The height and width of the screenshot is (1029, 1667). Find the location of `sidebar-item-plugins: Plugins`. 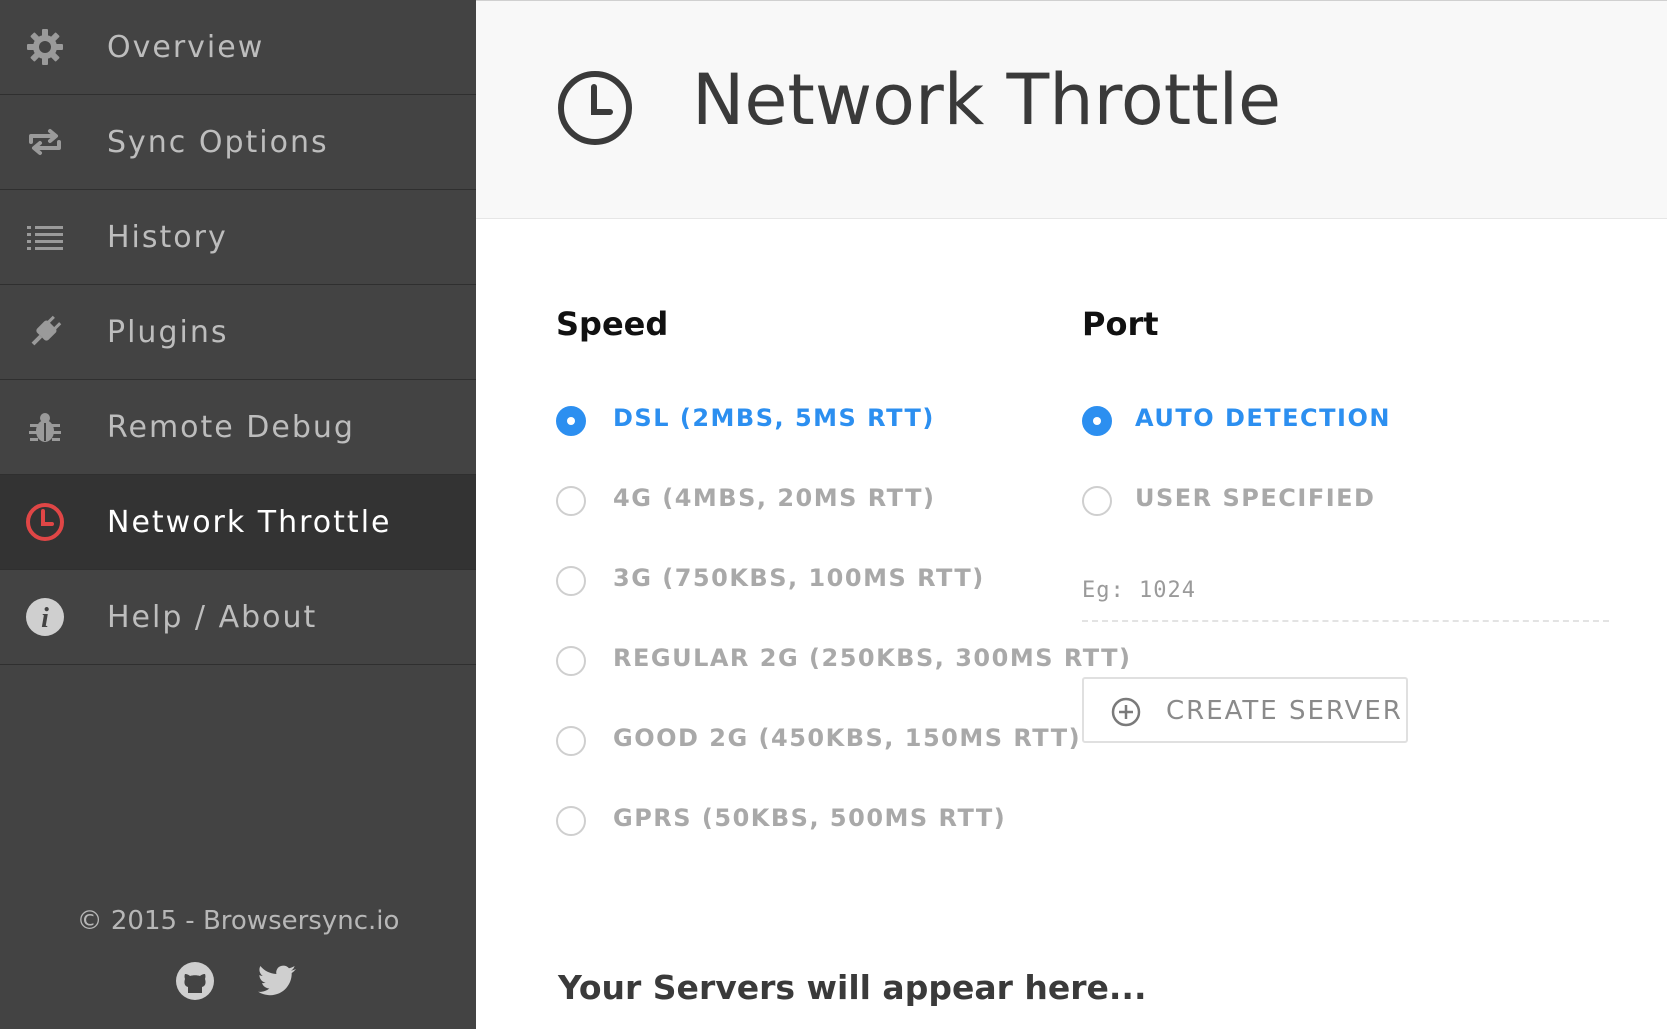

sidebar-item-plugins: Plugins is located at coordinates (238, 332).